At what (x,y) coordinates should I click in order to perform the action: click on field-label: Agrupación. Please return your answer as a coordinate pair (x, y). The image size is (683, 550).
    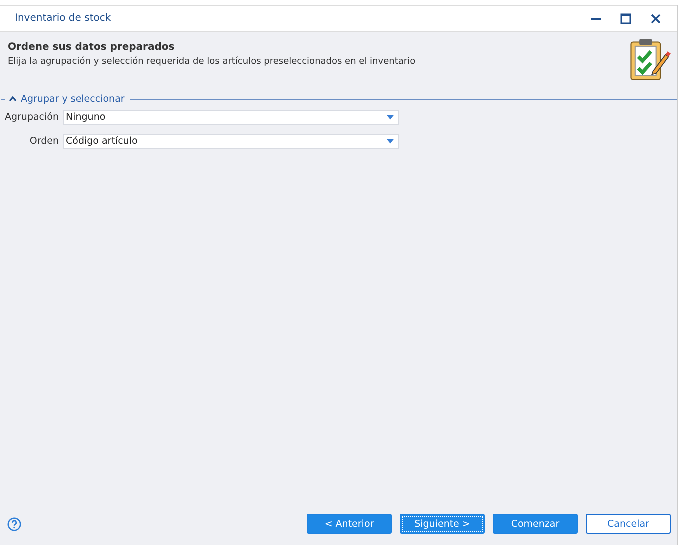
    Looking at the image, I should click on (31, 117).